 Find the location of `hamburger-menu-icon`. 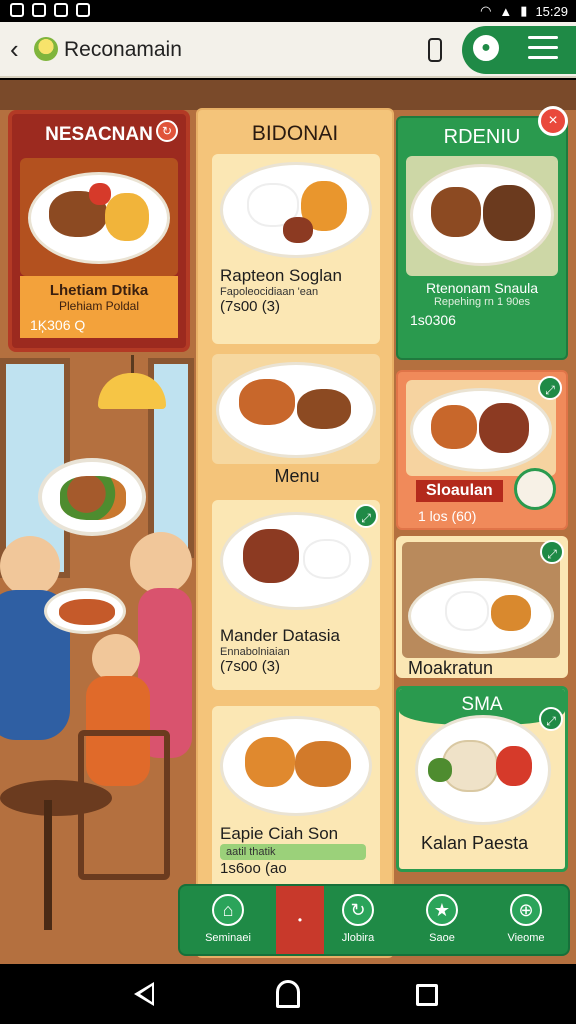

hamburger-menu-icon is located at coordinates (543, 48).